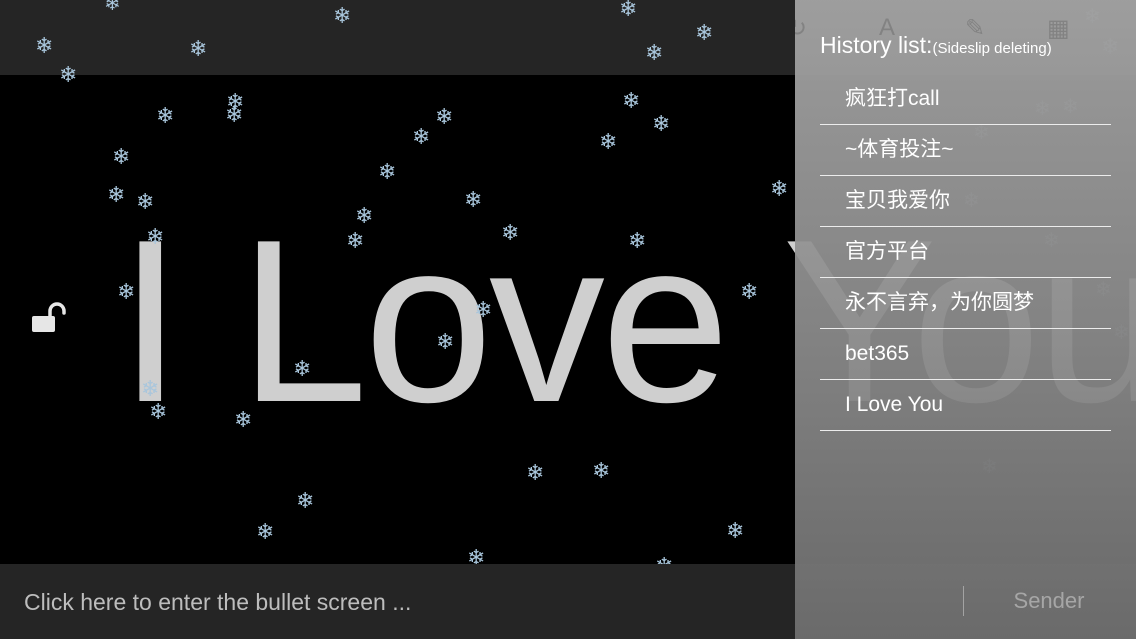  What do you see at coordinates (876, 45) in the screenshot?
I see `history-title-main: History list:` at bounding box center [876, 45].